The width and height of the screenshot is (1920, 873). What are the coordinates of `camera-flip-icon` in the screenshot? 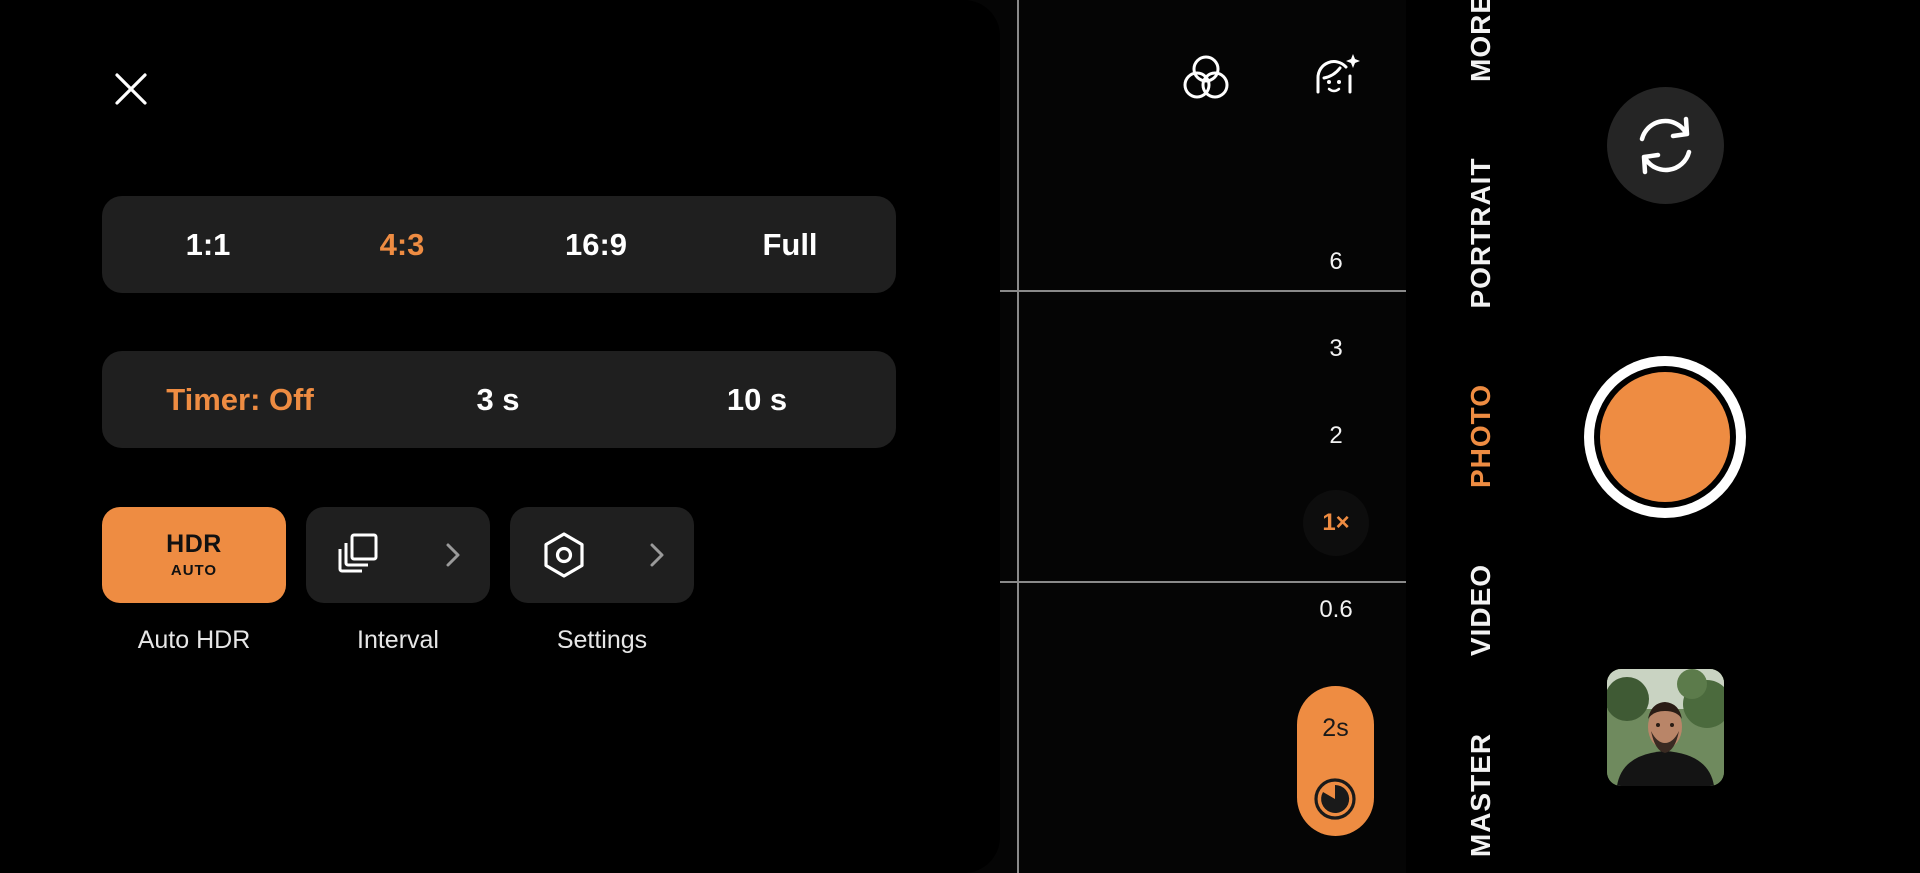 It's located at (1665, 145).